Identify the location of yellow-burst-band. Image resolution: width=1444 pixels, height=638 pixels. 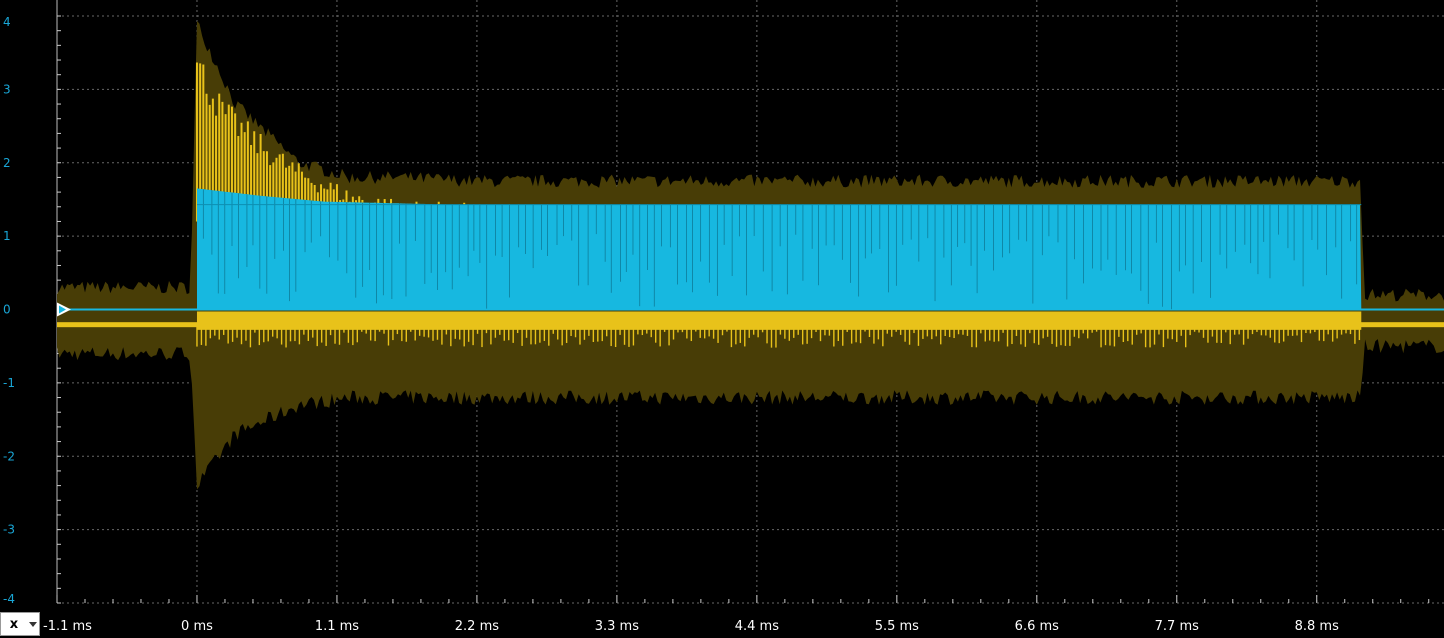
(779, 320).